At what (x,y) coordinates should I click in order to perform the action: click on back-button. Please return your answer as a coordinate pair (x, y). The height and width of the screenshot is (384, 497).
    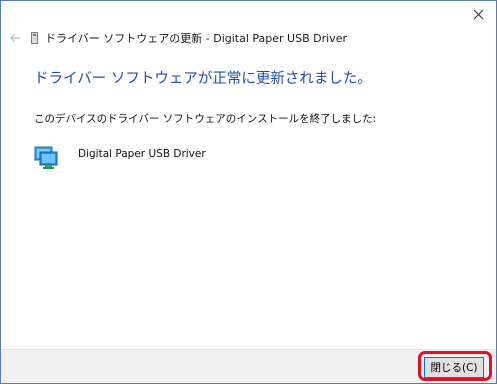
    Looking at the image, I should click on (15, 38).